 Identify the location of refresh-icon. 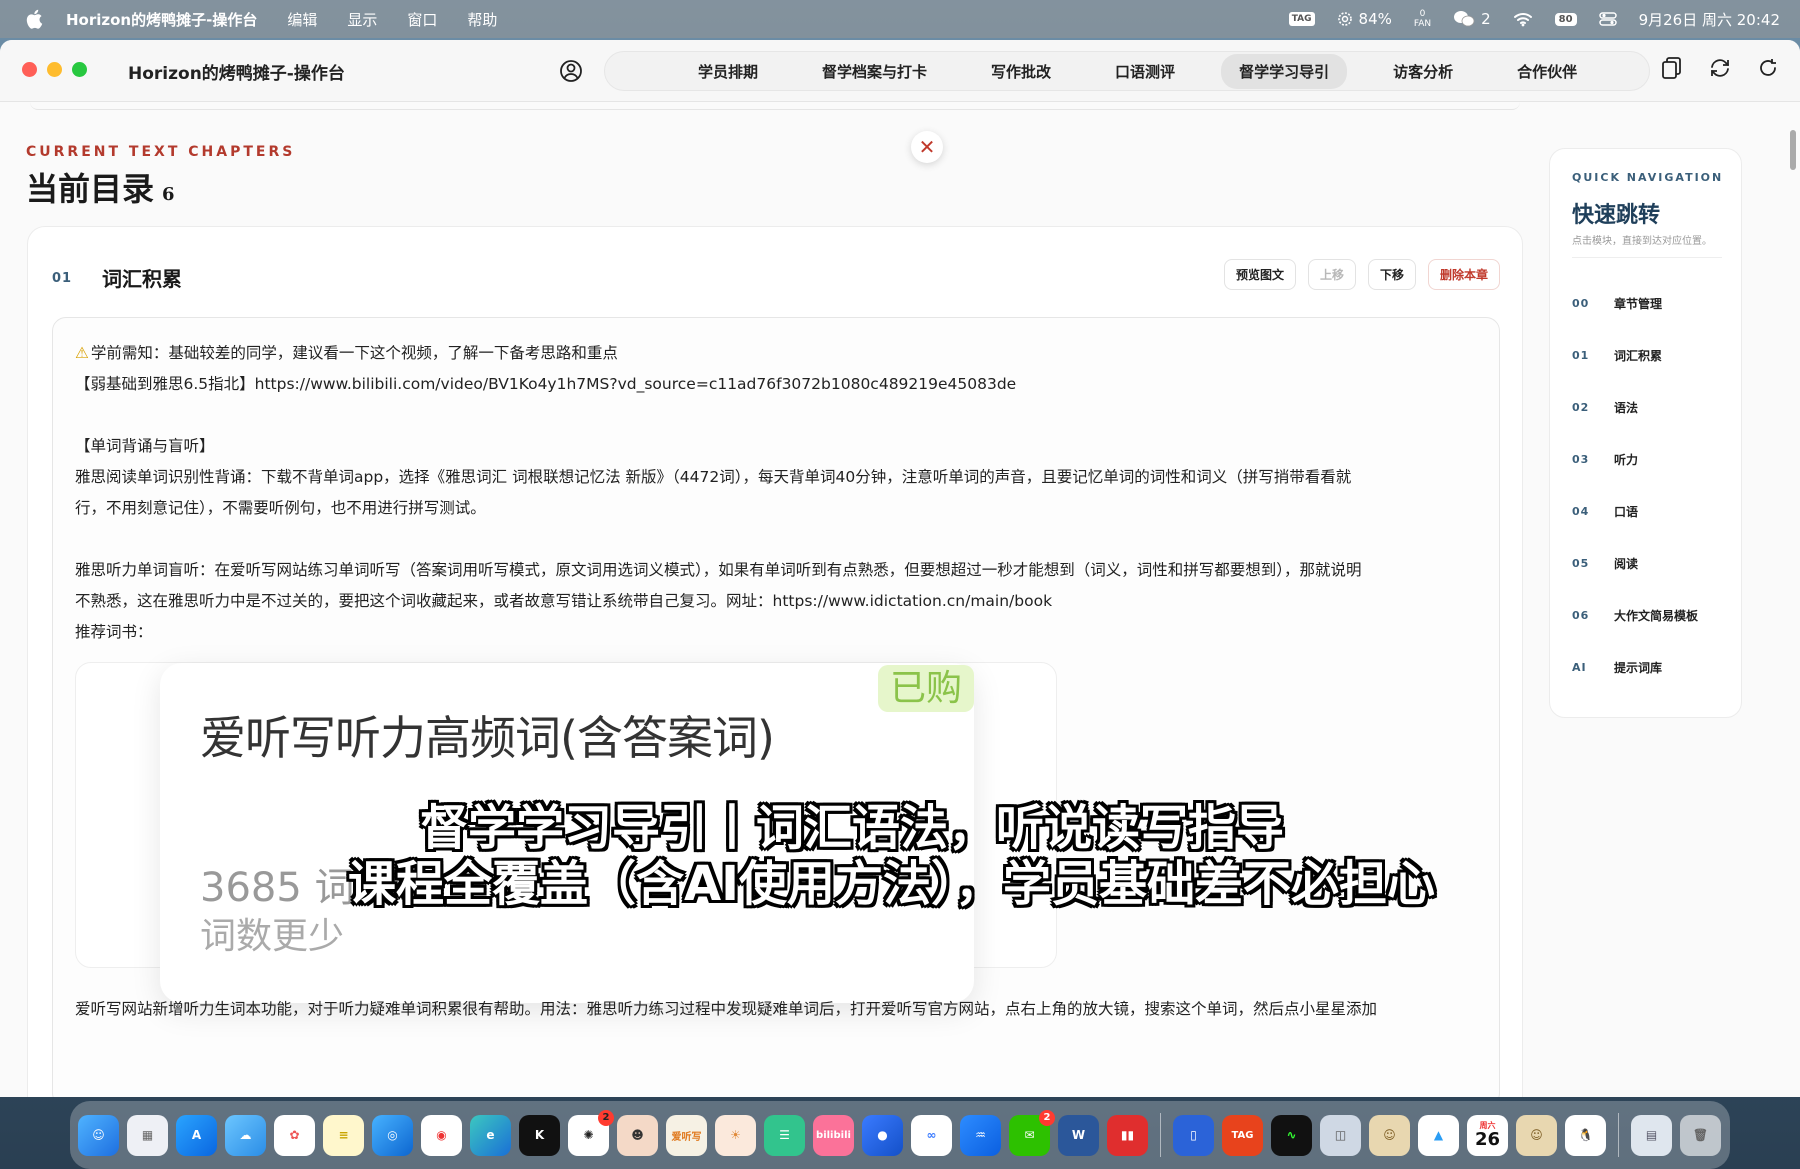
(1768, 68).